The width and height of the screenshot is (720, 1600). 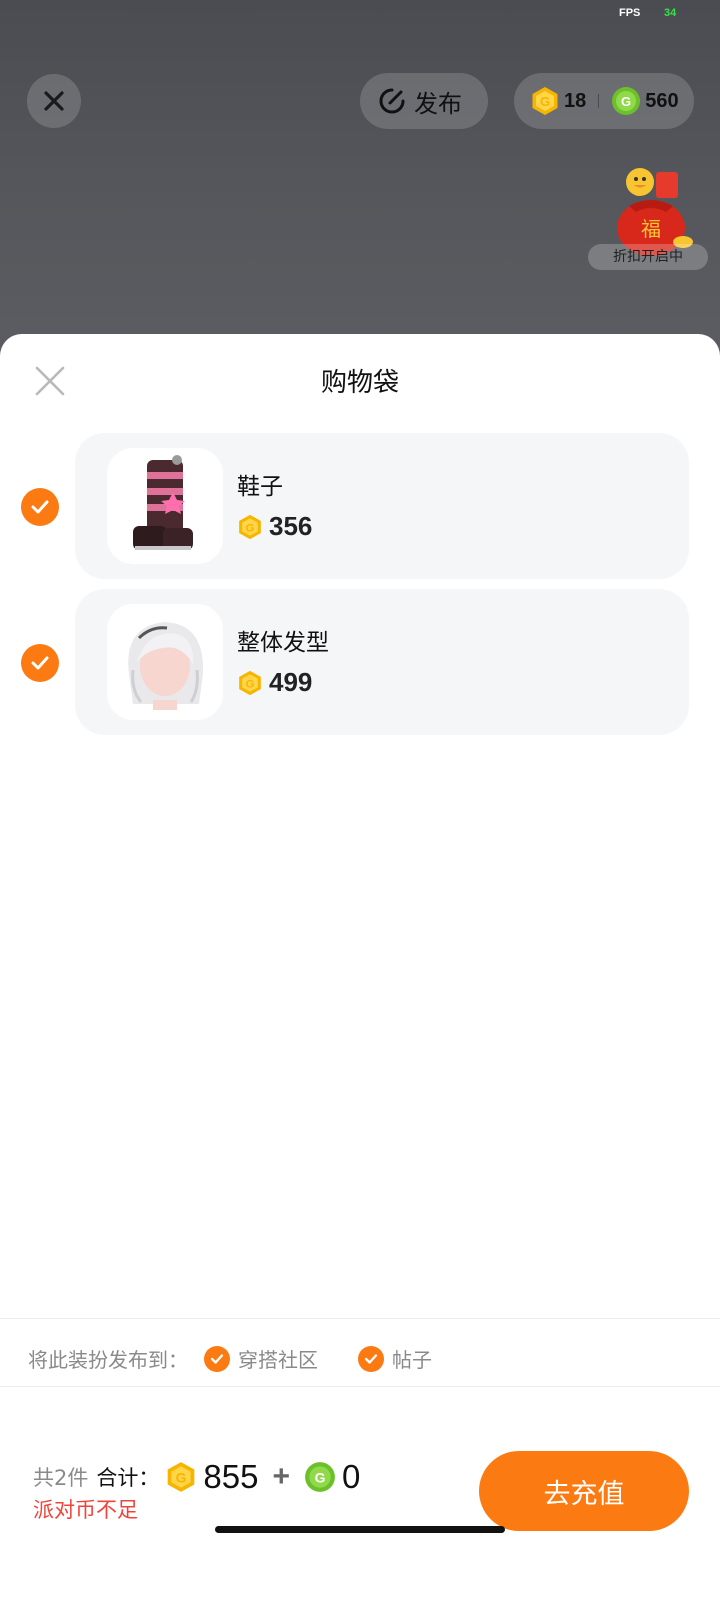 I want to click on boots-image, so click(x=163, y=502).